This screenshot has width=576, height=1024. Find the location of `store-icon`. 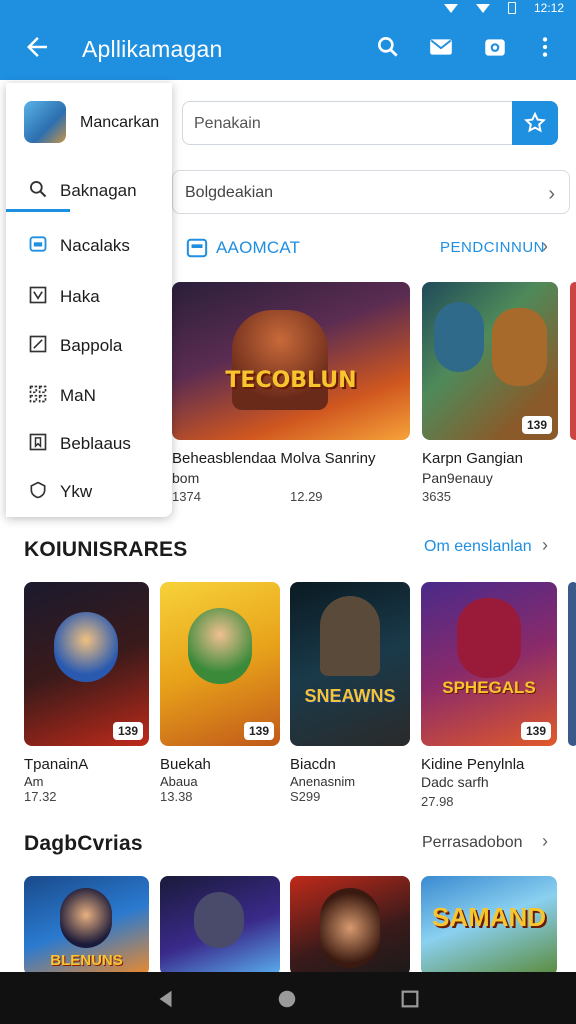

store-icon is located at coordinates (38, 244).